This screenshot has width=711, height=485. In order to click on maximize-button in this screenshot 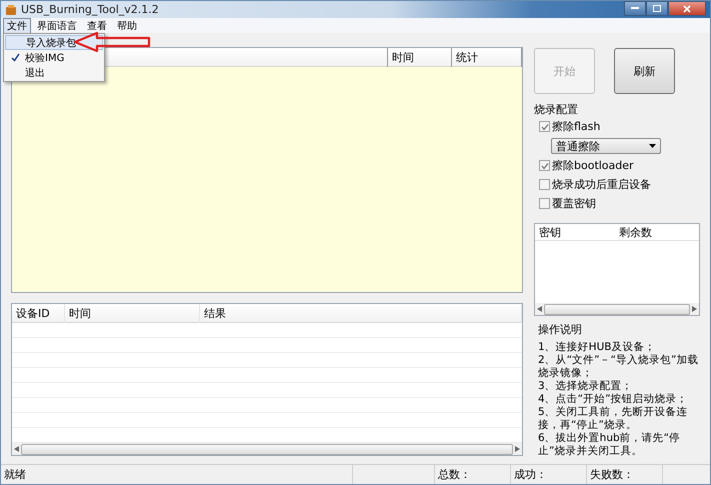, I will do `click(657, 8)`.